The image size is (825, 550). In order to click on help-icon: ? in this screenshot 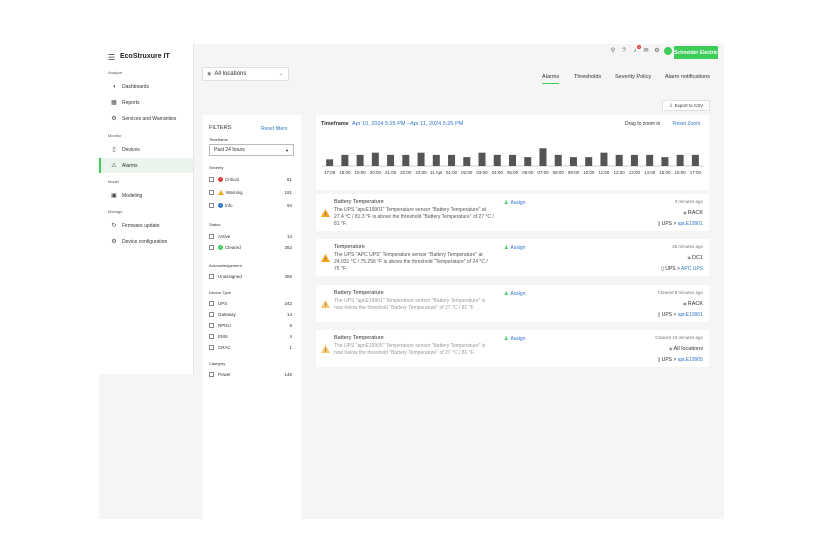, I will do `click(624, 51)`.